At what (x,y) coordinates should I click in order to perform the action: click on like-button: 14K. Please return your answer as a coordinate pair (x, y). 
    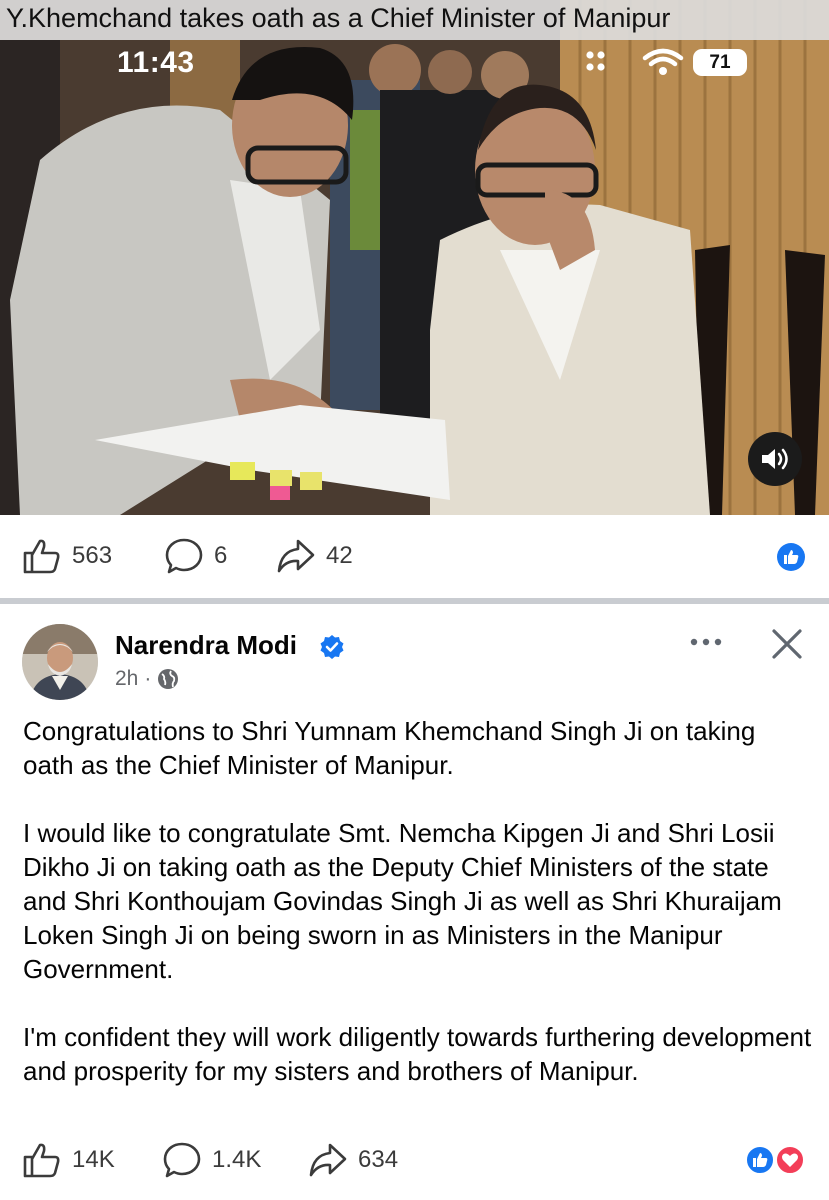
    Looking at the image, I should click on (68, 1160).